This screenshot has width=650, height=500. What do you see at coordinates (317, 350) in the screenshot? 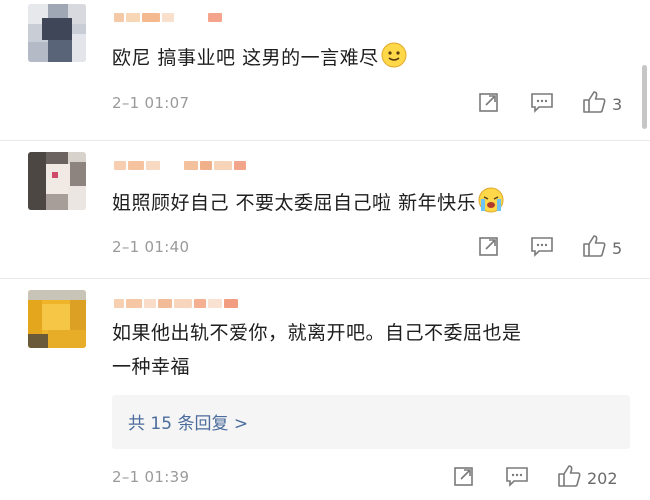
I see `comment-text: 如果他出轨不爱你，就离开吧。自己不委屈也是 一种幸福` at bounding box center [317, 350].